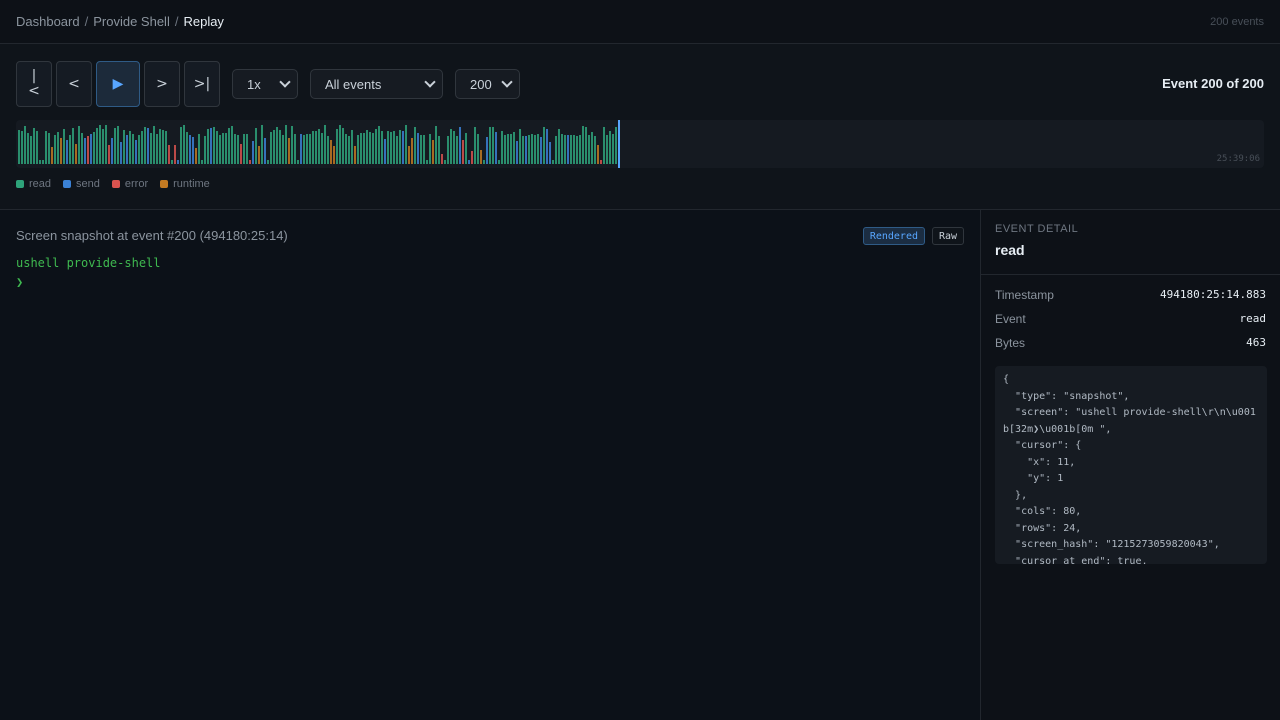 This screenshot has height=720, width=1280. I want to click on limit-select: 200, so click(487, 84).